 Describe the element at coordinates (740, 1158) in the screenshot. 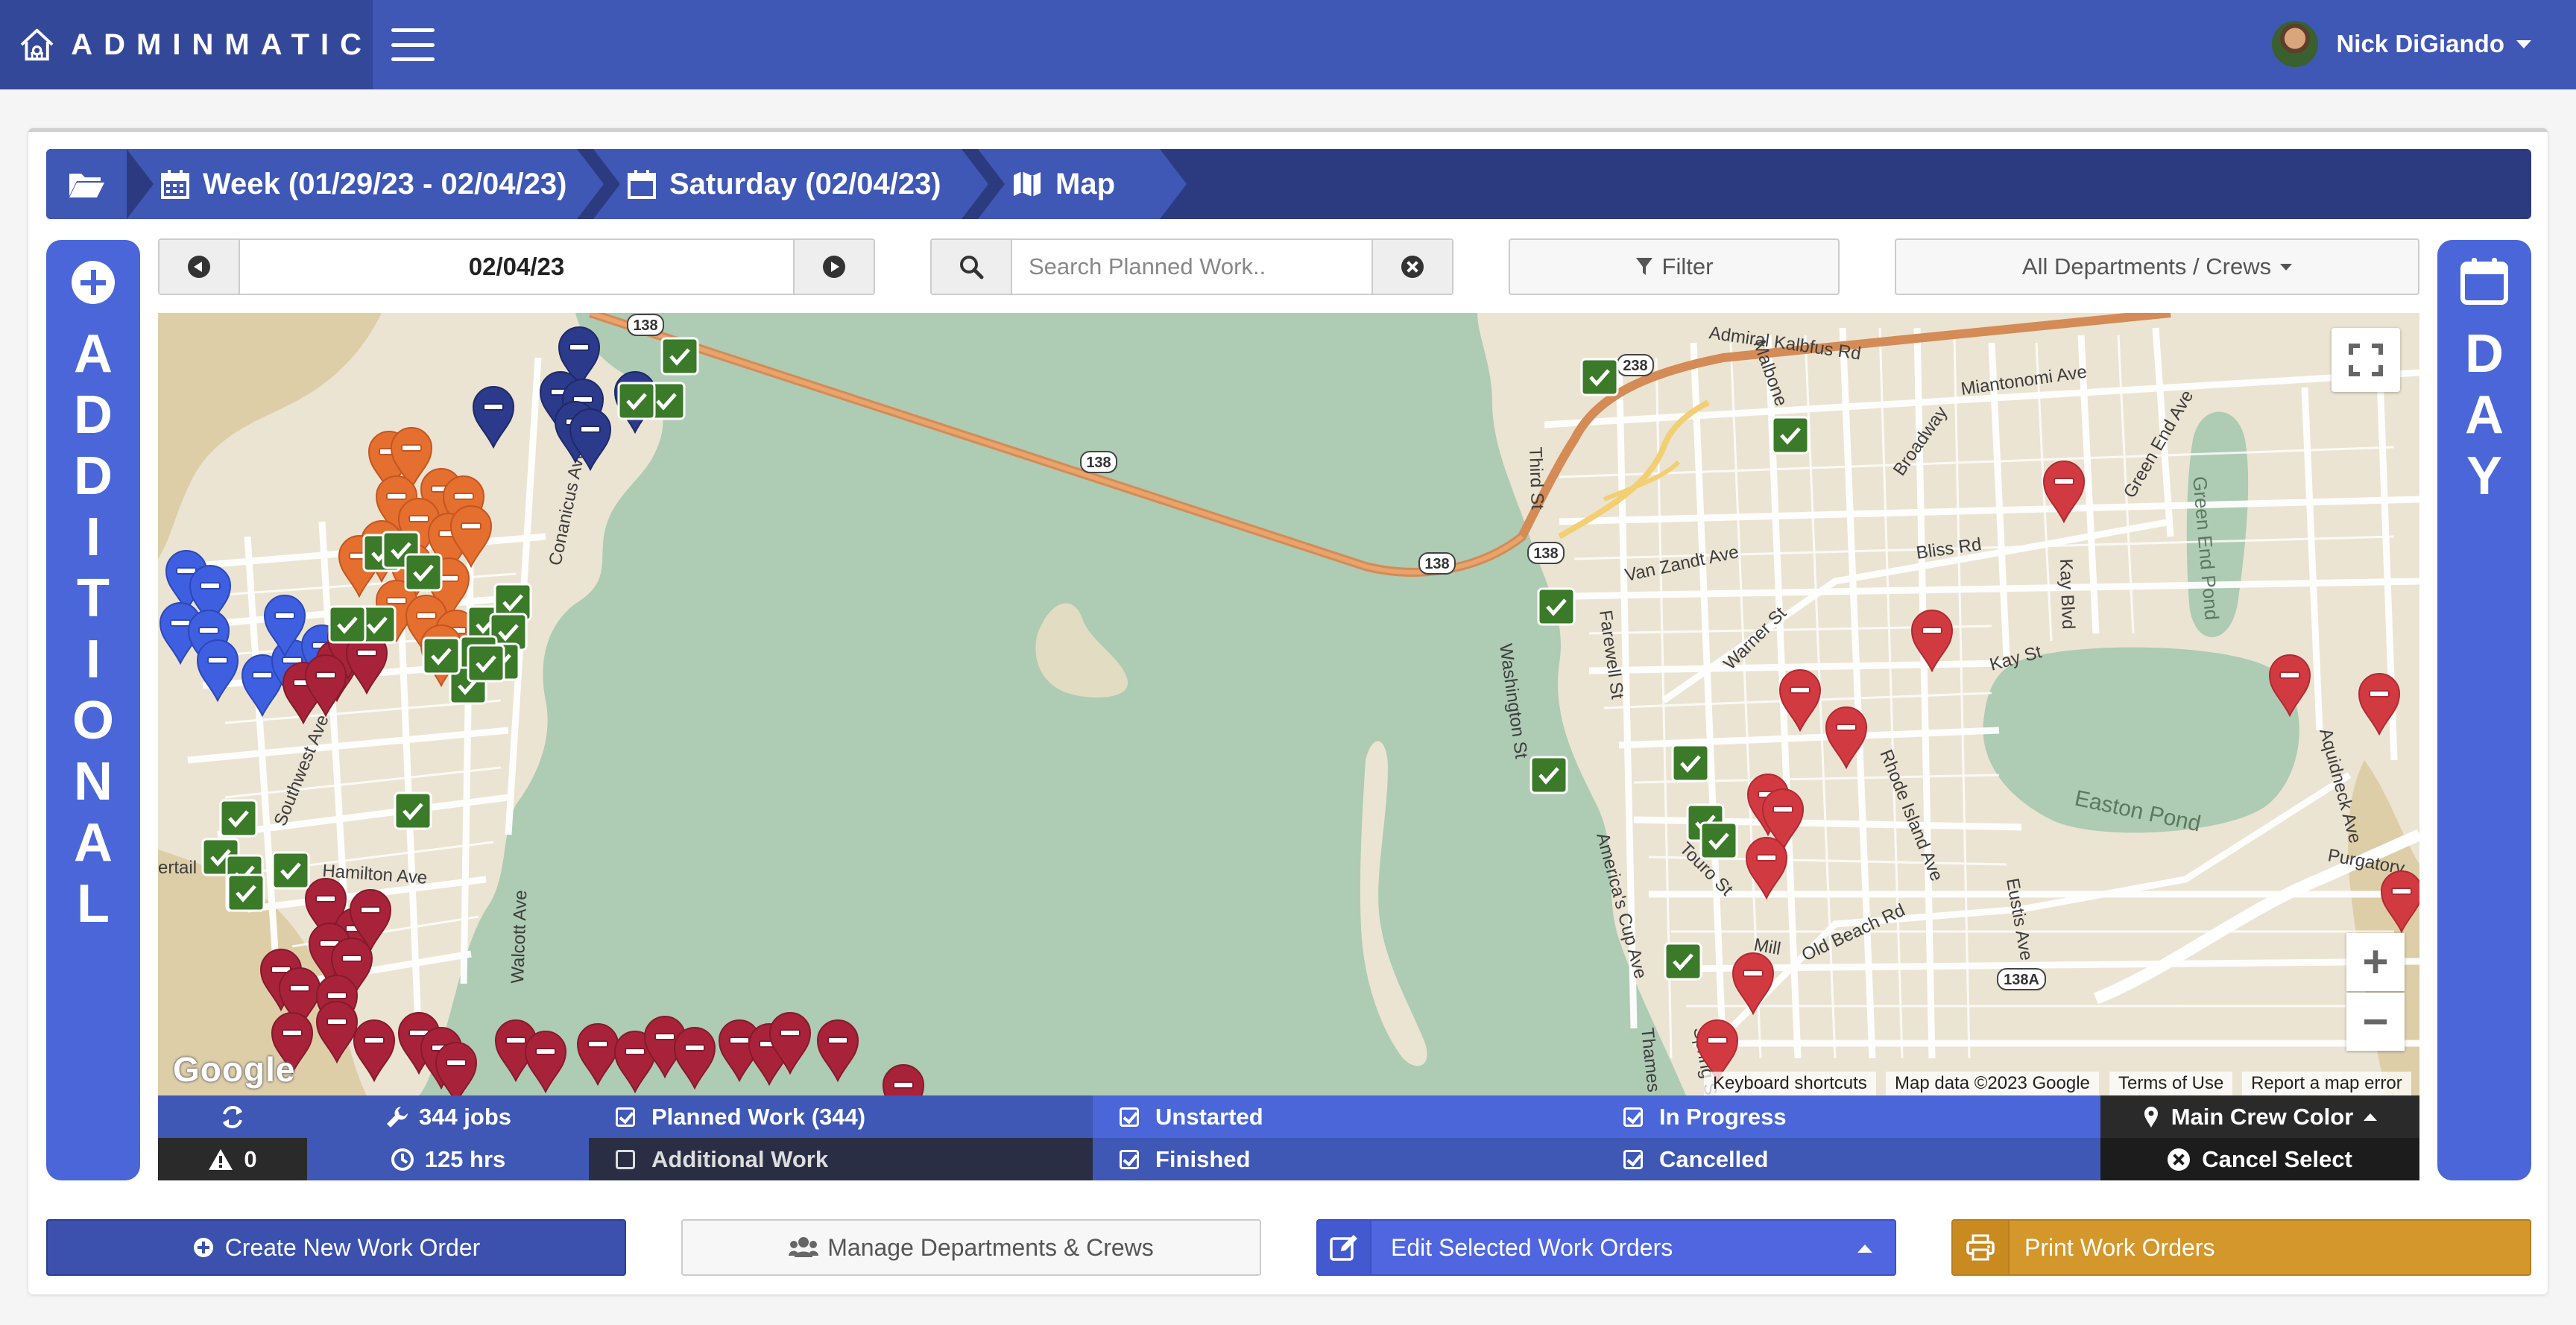

I see `additional-work-label: Additional Work` at that location.